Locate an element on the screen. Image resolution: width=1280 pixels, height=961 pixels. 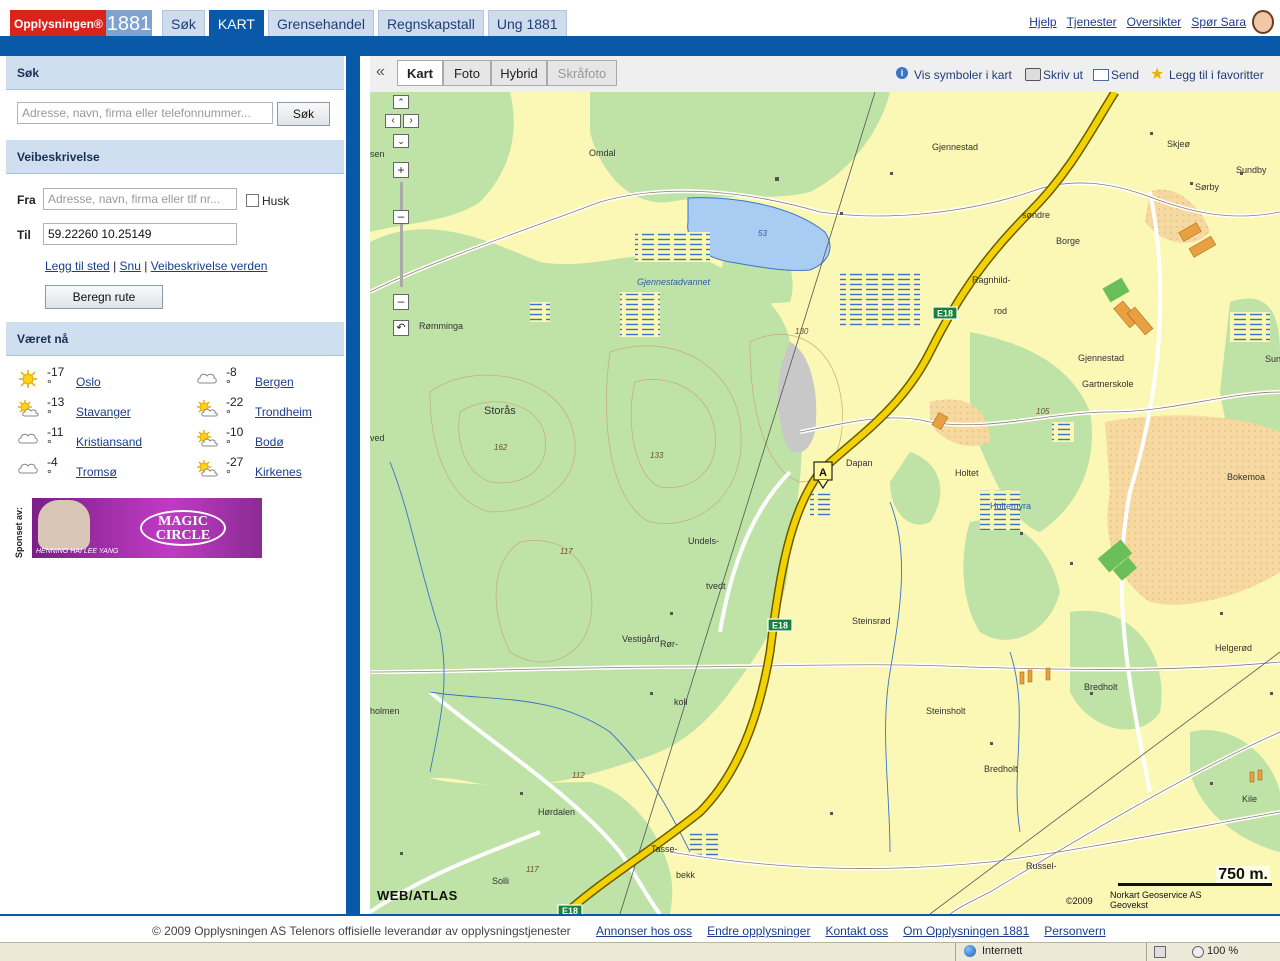
lake-name-label: Gjennestadvannet is located at coordinates (674, 282).